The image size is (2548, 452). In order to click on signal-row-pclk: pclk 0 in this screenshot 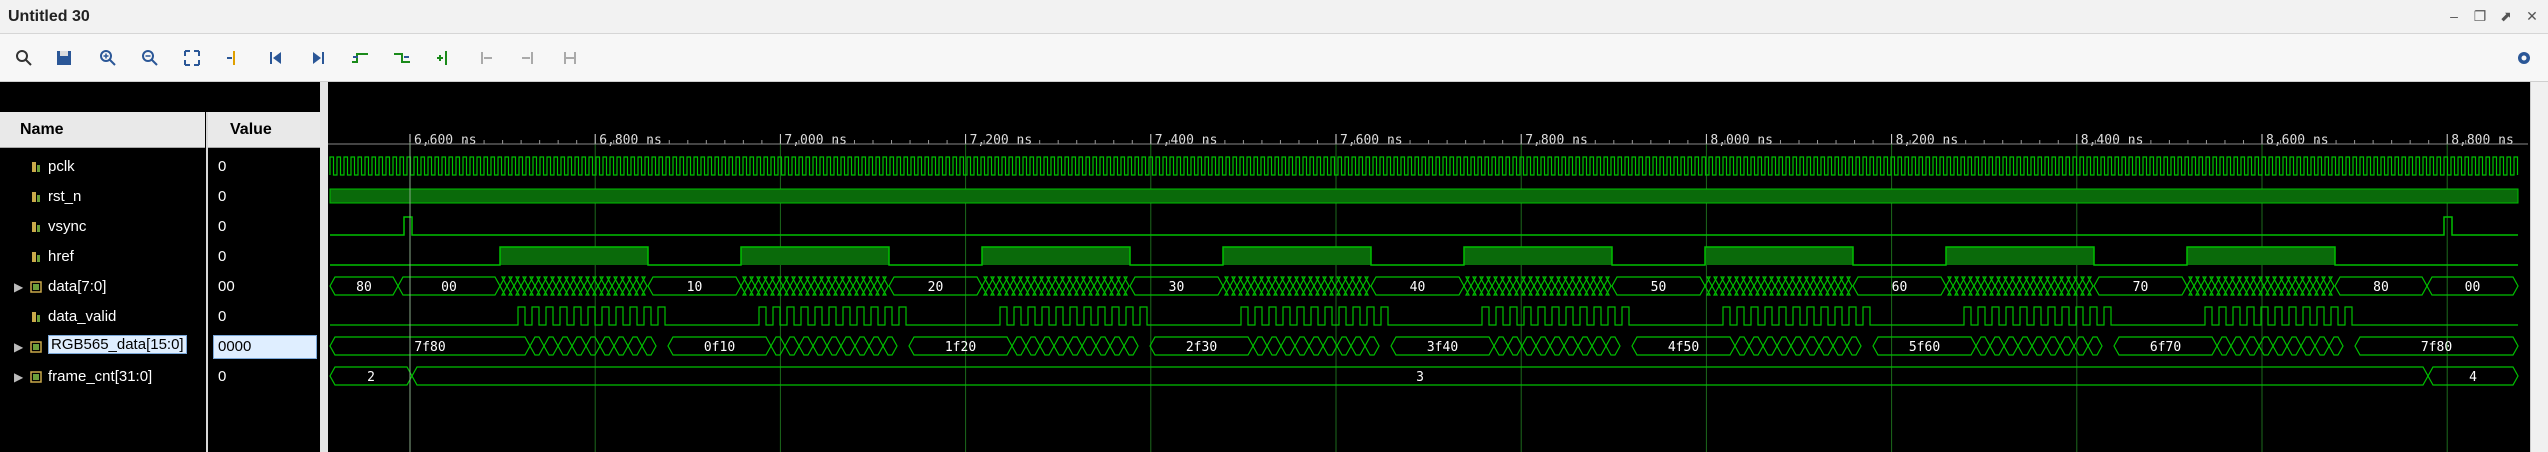, I will do `click(160, 167)`.